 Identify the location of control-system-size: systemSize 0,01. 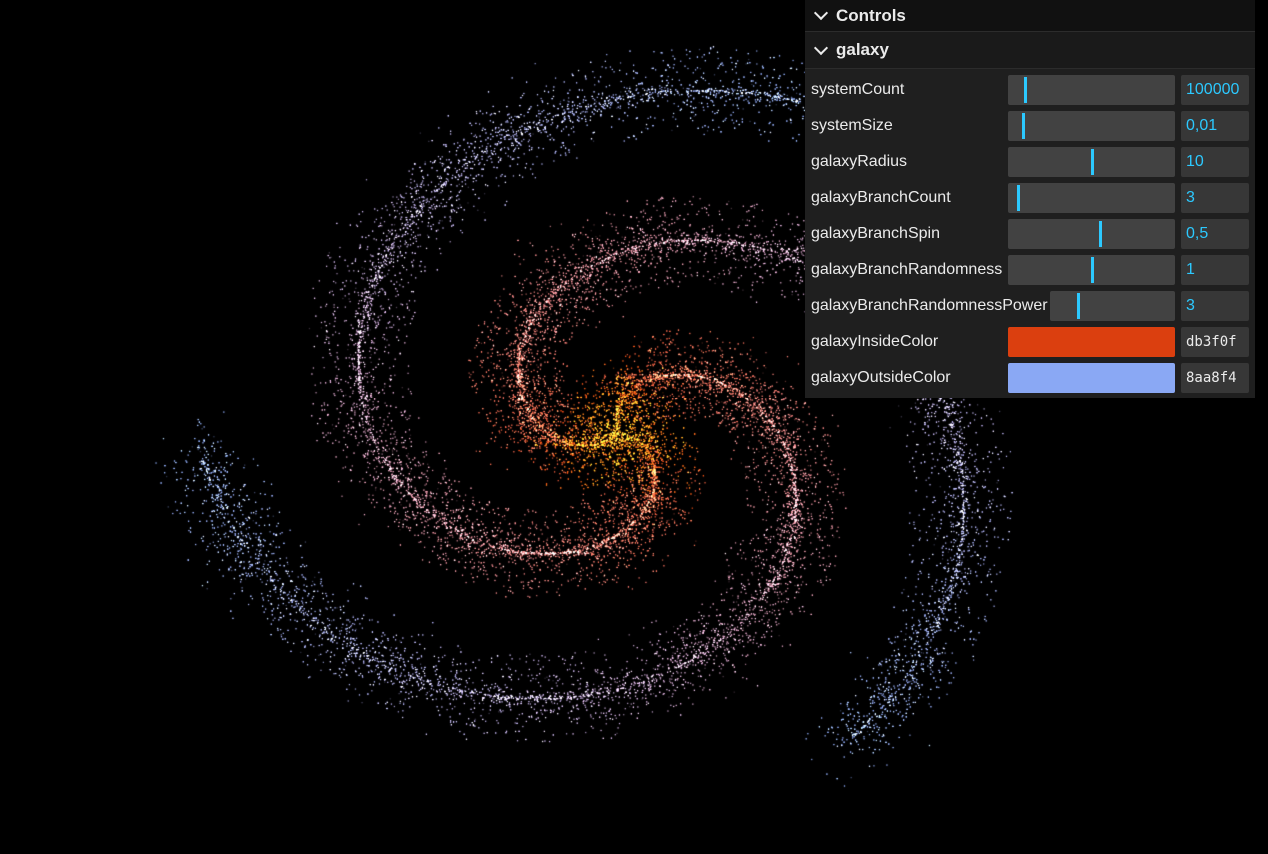
(1030, 126).